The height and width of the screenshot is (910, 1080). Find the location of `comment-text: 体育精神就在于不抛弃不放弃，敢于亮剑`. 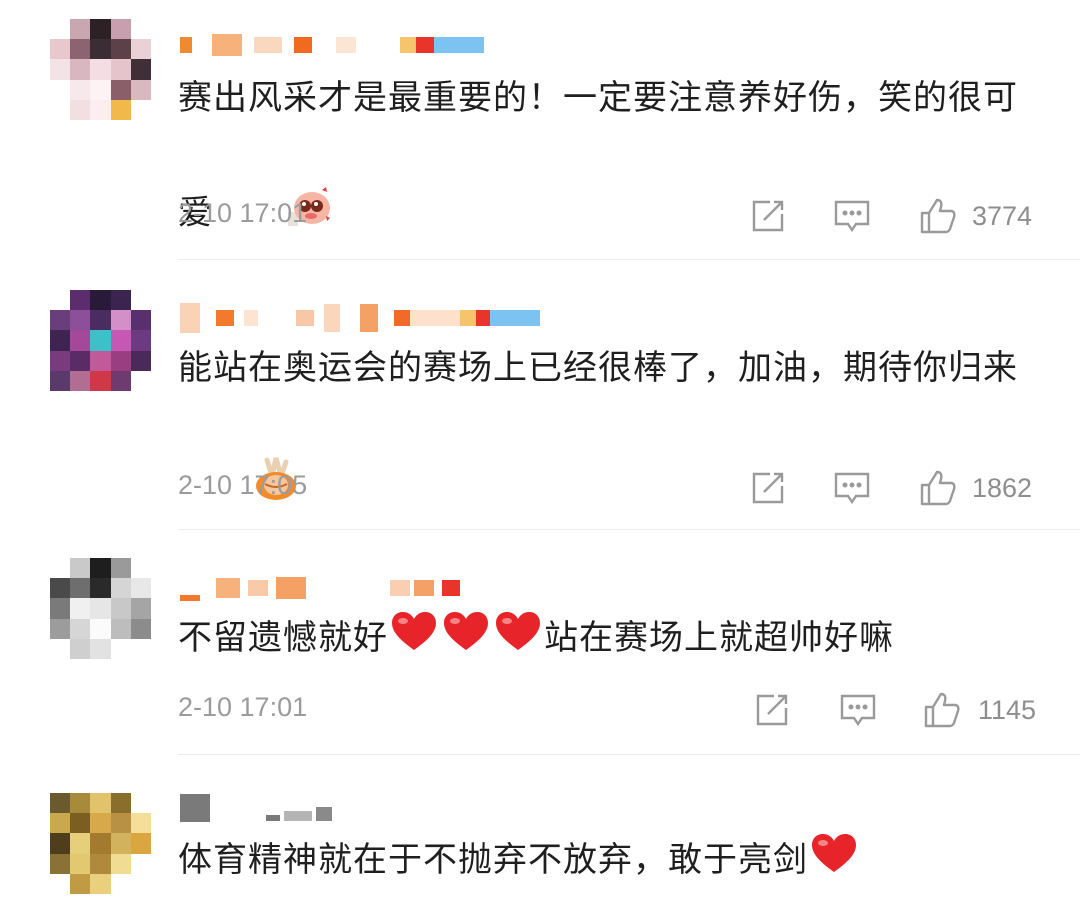

comment-text: 体育精神就在于不抛弃不放弃，敢于亮剑 is located at coordinates (608, 861).